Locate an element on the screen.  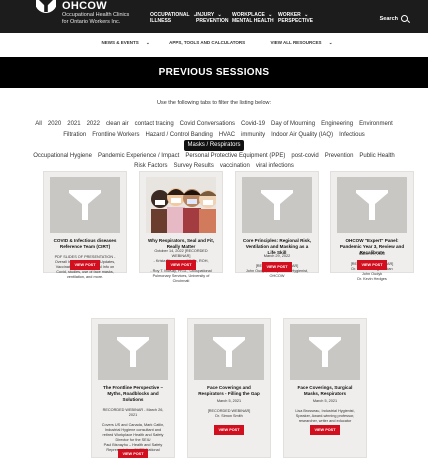
filter-tag: viral infections is located at coordinates (275, 166).